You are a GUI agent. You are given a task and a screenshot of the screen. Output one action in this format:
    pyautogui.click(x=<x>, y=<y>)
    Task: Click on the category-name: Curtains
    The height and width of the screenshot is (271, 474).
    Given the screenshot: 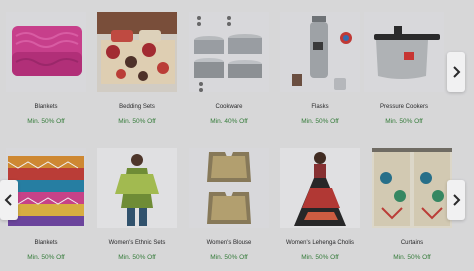 What is the action you would take?
    pyautogui.click(x=412, y=243)
    